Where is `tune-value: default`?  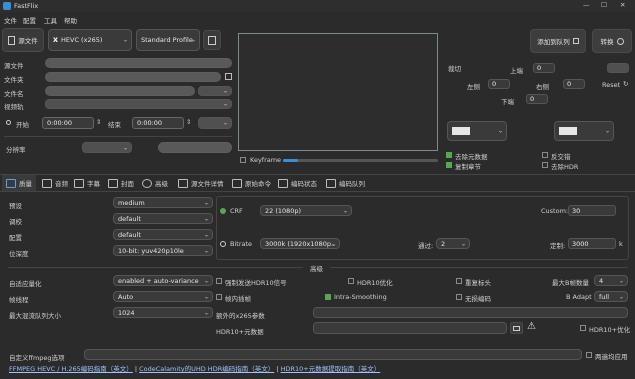 tune-value: default is located at coordinates (129, 218).